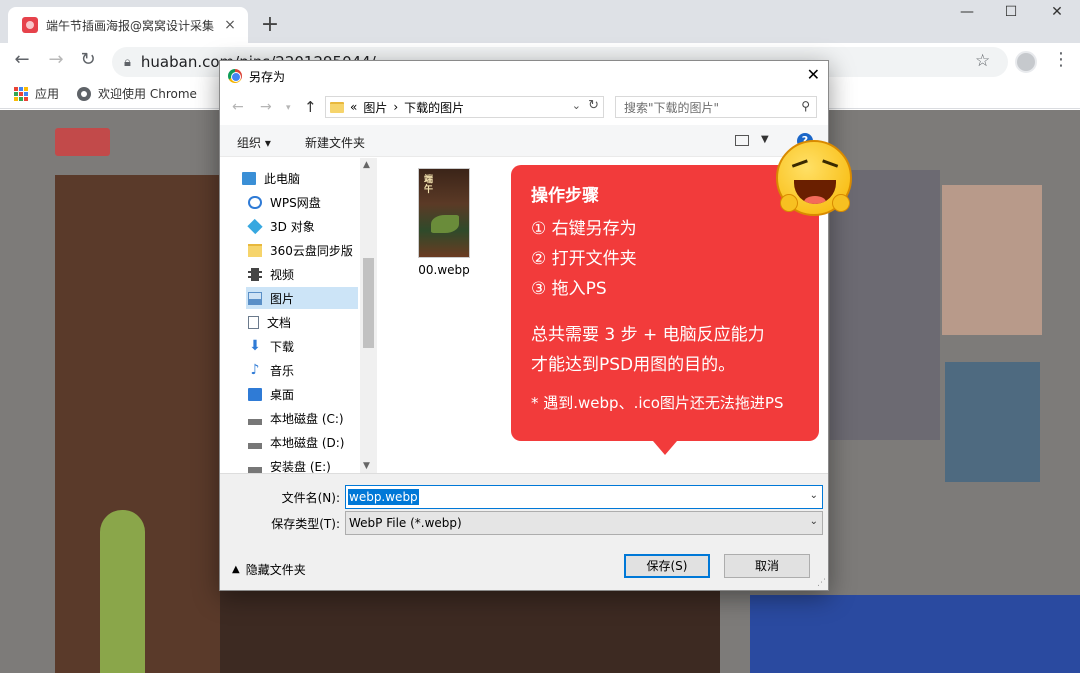 The image size is (1080, 673). I want to click on nav-item-label: 360云盘同步版, so click(311, 250).